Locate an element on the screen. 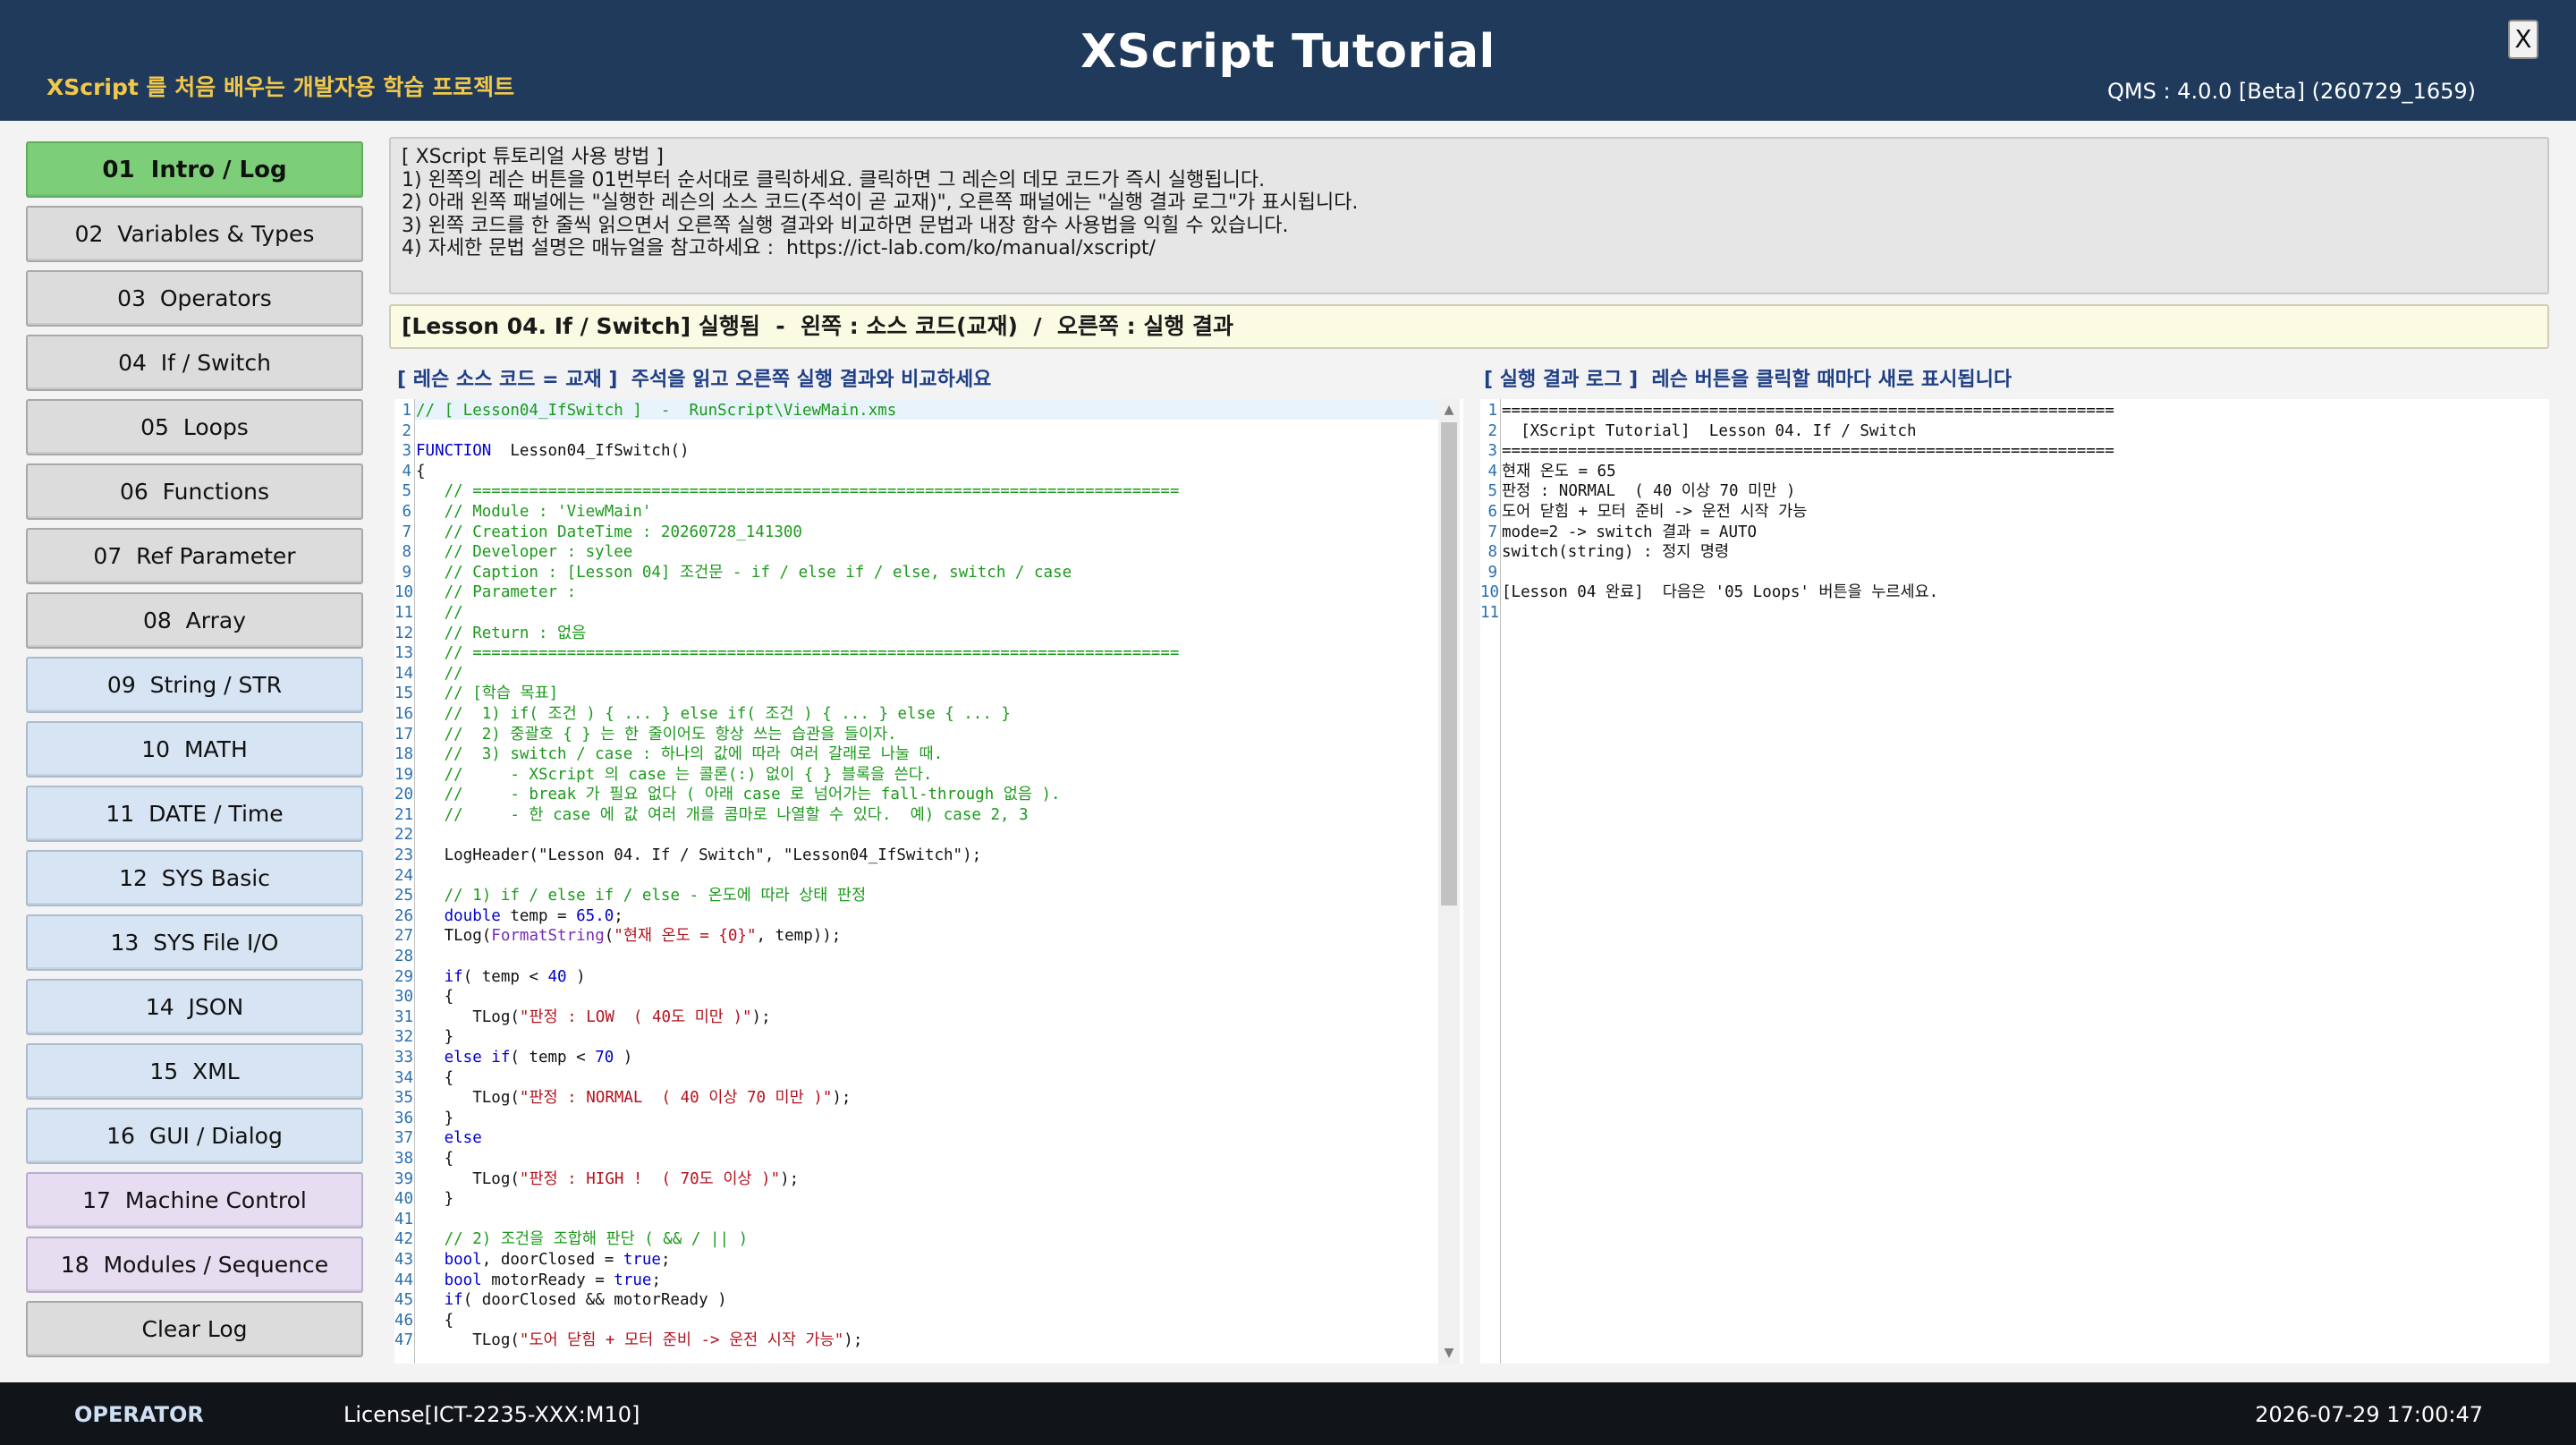  lesson-button-15: 15 XML is located at coordinates (194, 1071).